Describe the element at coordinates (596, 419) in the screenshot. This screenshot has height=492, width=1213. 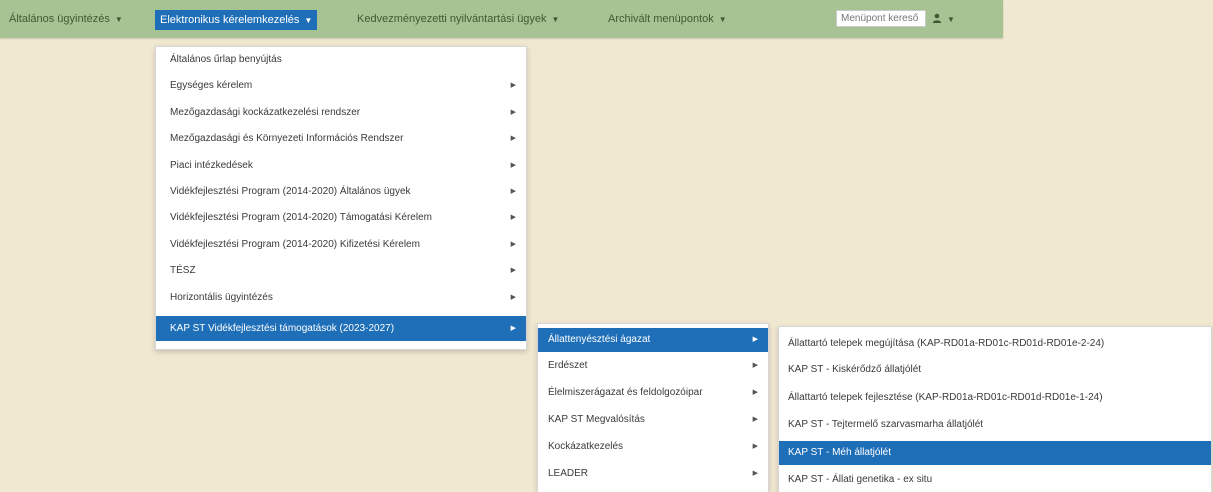
I see `menu-item-label: KAP ST Megvalósítás` at that location.